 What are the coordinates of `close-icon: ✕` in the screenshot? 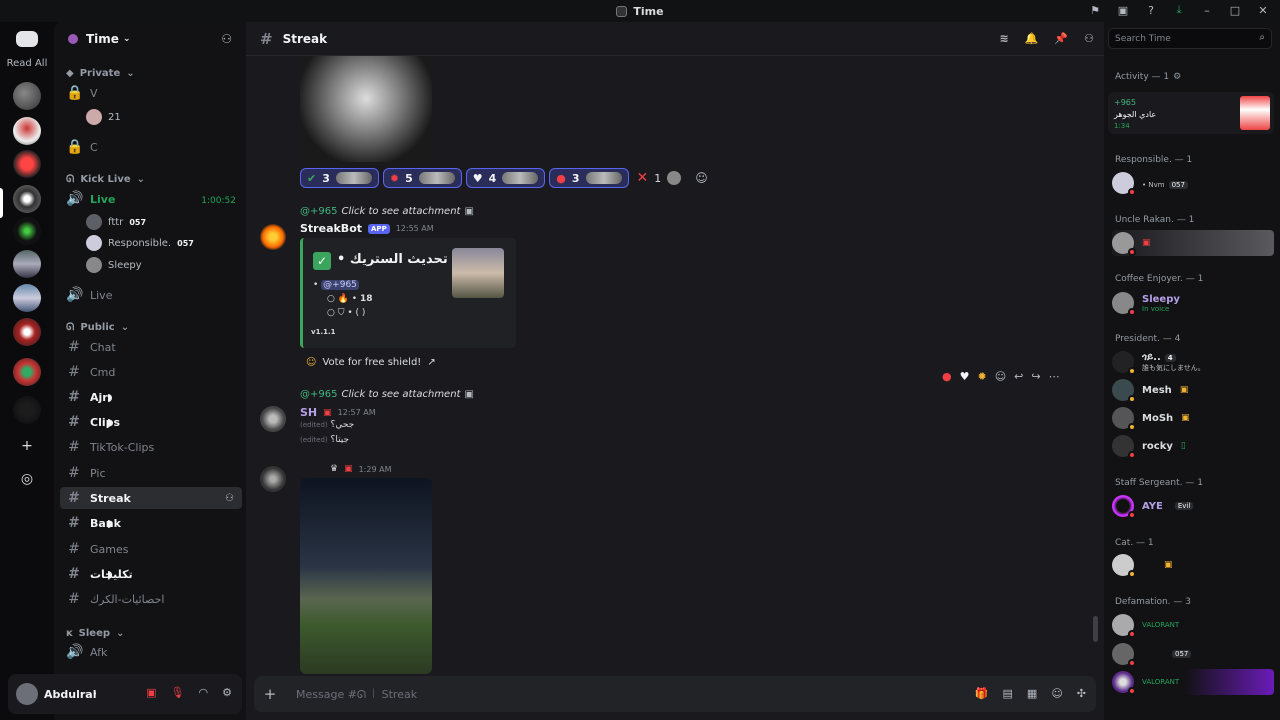 It's located at (1263, 10).